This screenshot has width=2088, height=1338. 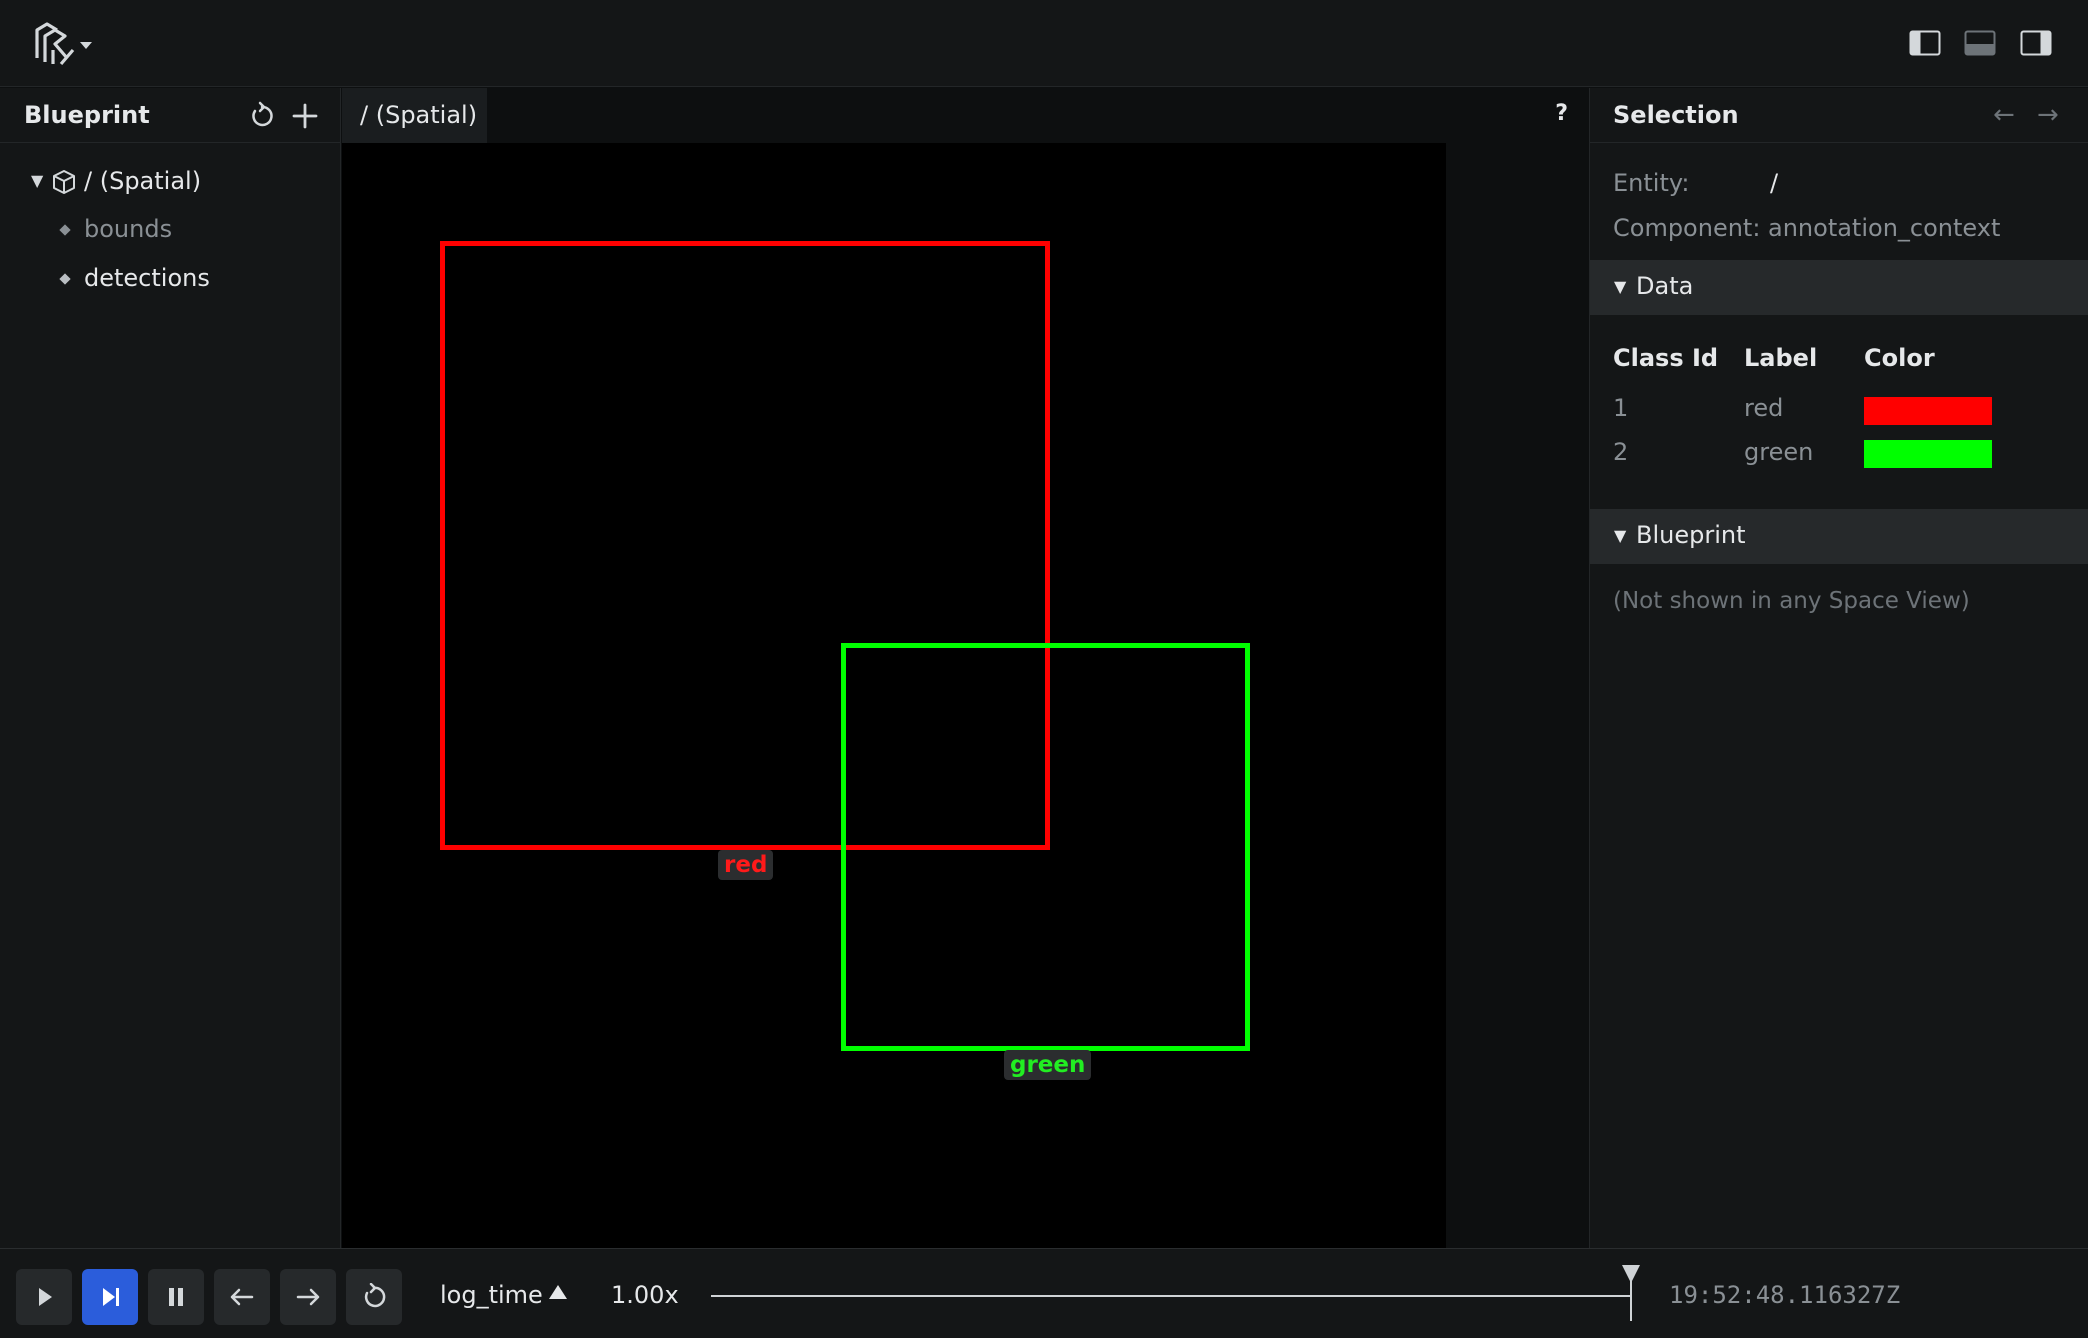 I want to click on viewport-gutter, so click(x=1517, y=695).